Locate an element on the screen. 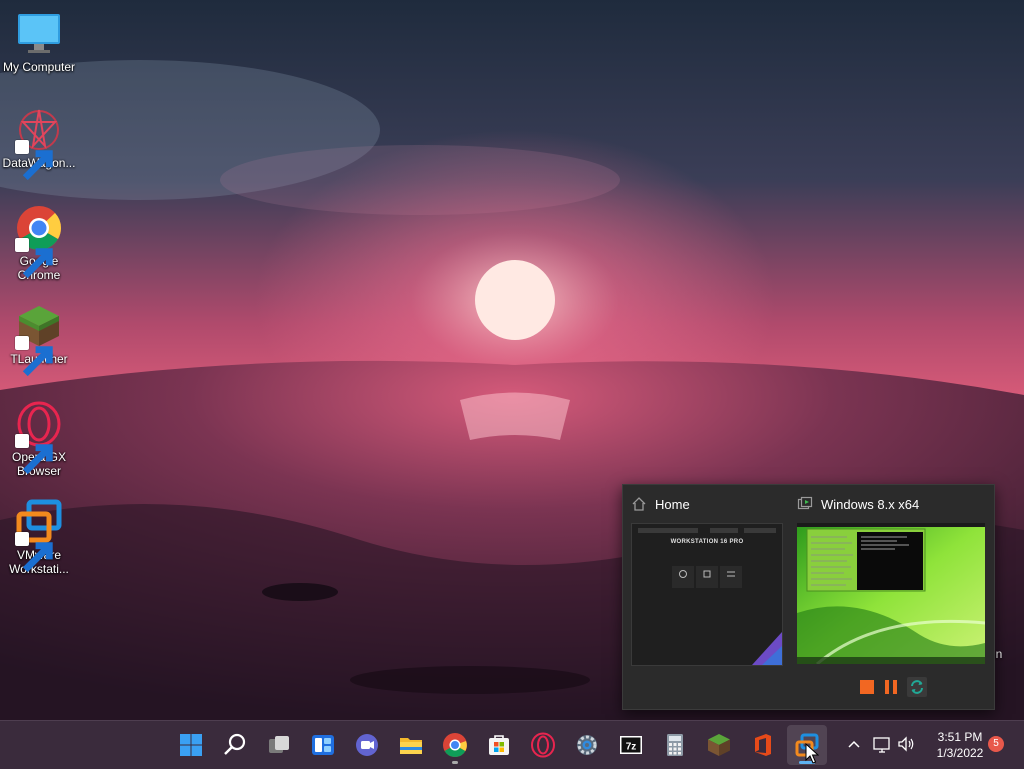  store-icon is located at coordinates (499, 745).